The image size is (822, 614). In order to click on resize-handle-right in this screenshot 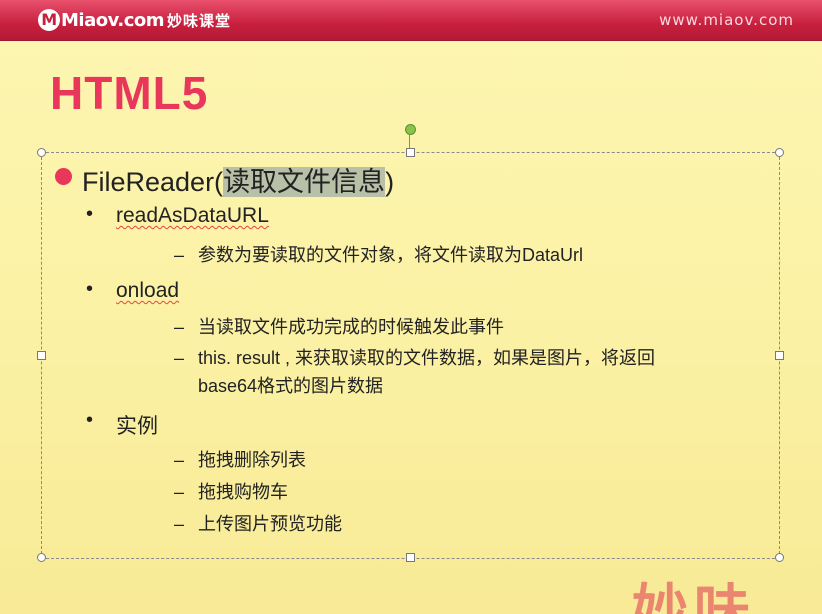, I will do `click(779, 355)`.